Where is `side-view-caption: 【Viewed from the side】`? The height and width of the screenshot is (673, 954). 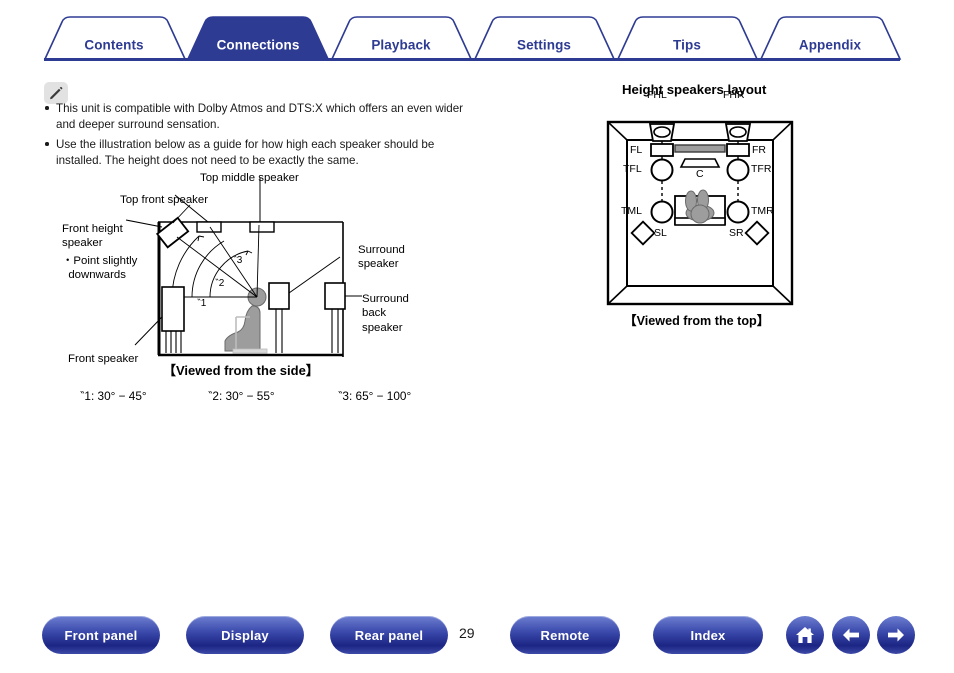 side-view-caption: 【Viewed from the side】 is located at coordinates (241, 370).